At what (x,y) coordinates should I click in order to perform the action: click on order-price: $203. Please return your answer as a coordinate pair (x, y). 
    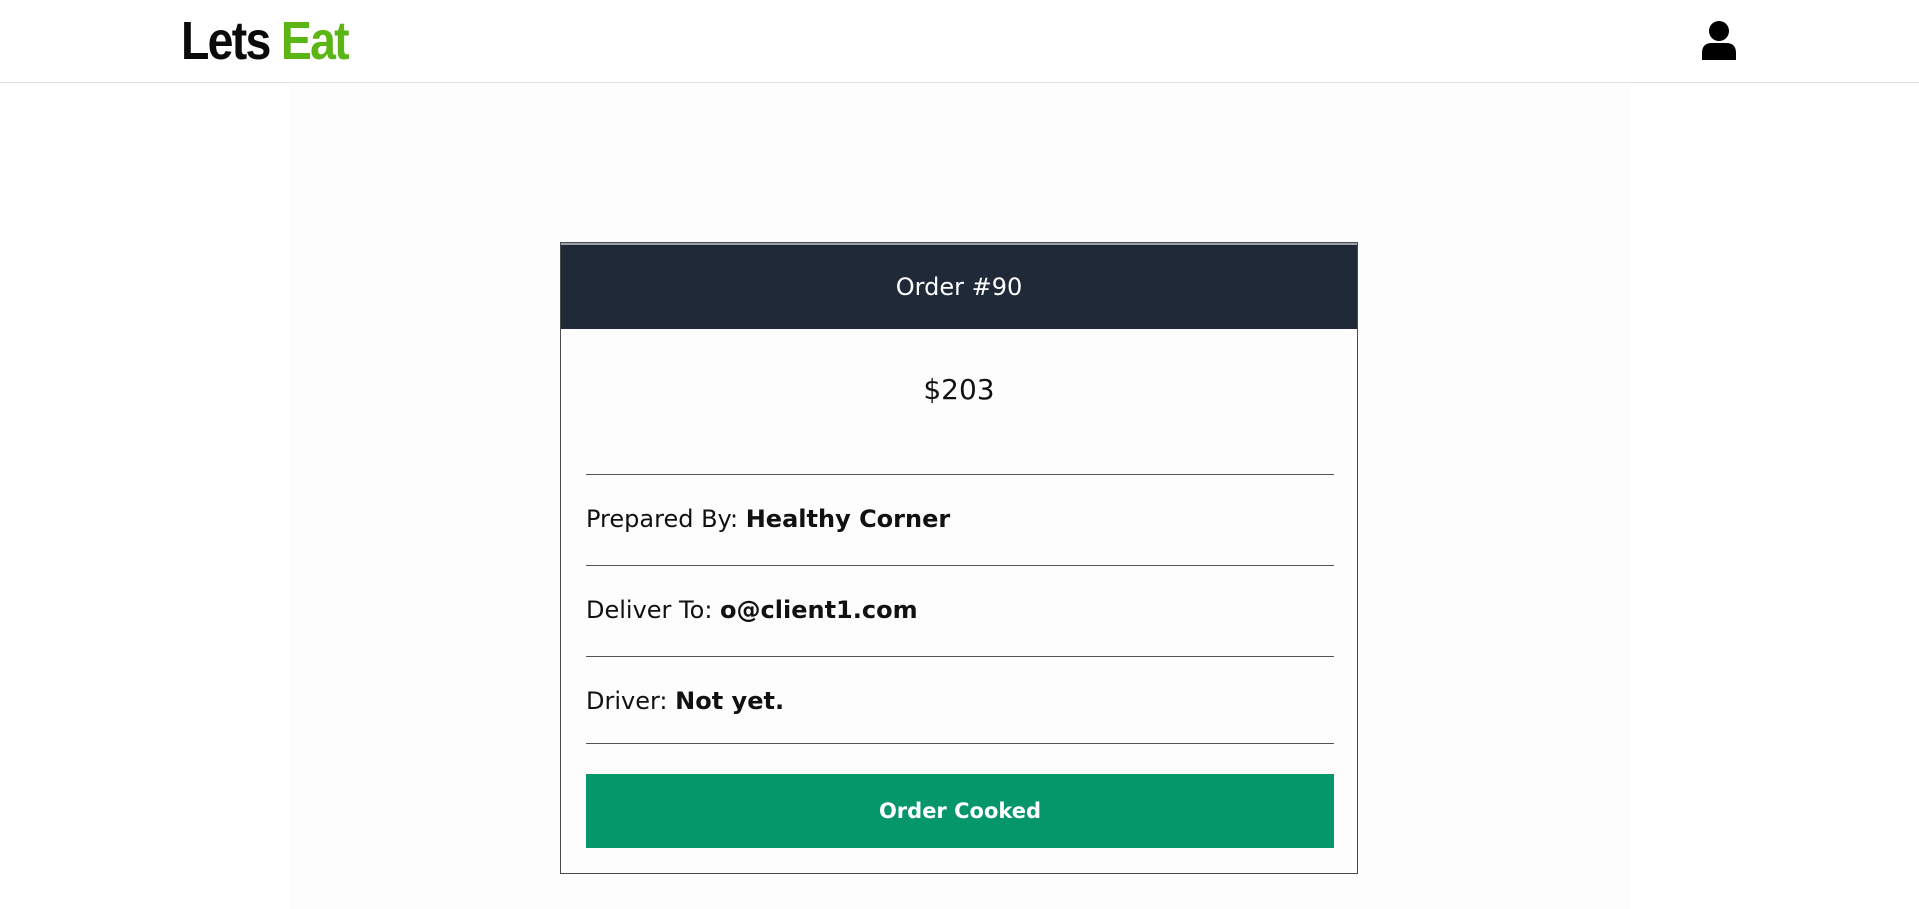
    Looking at the image, I should click on (959, 389).